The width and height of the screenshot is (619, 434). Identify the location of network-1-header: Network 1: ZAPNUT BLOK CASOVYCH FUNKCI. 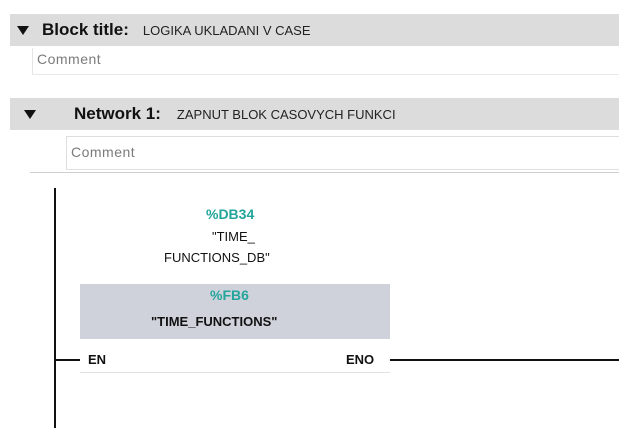
(314, 114).